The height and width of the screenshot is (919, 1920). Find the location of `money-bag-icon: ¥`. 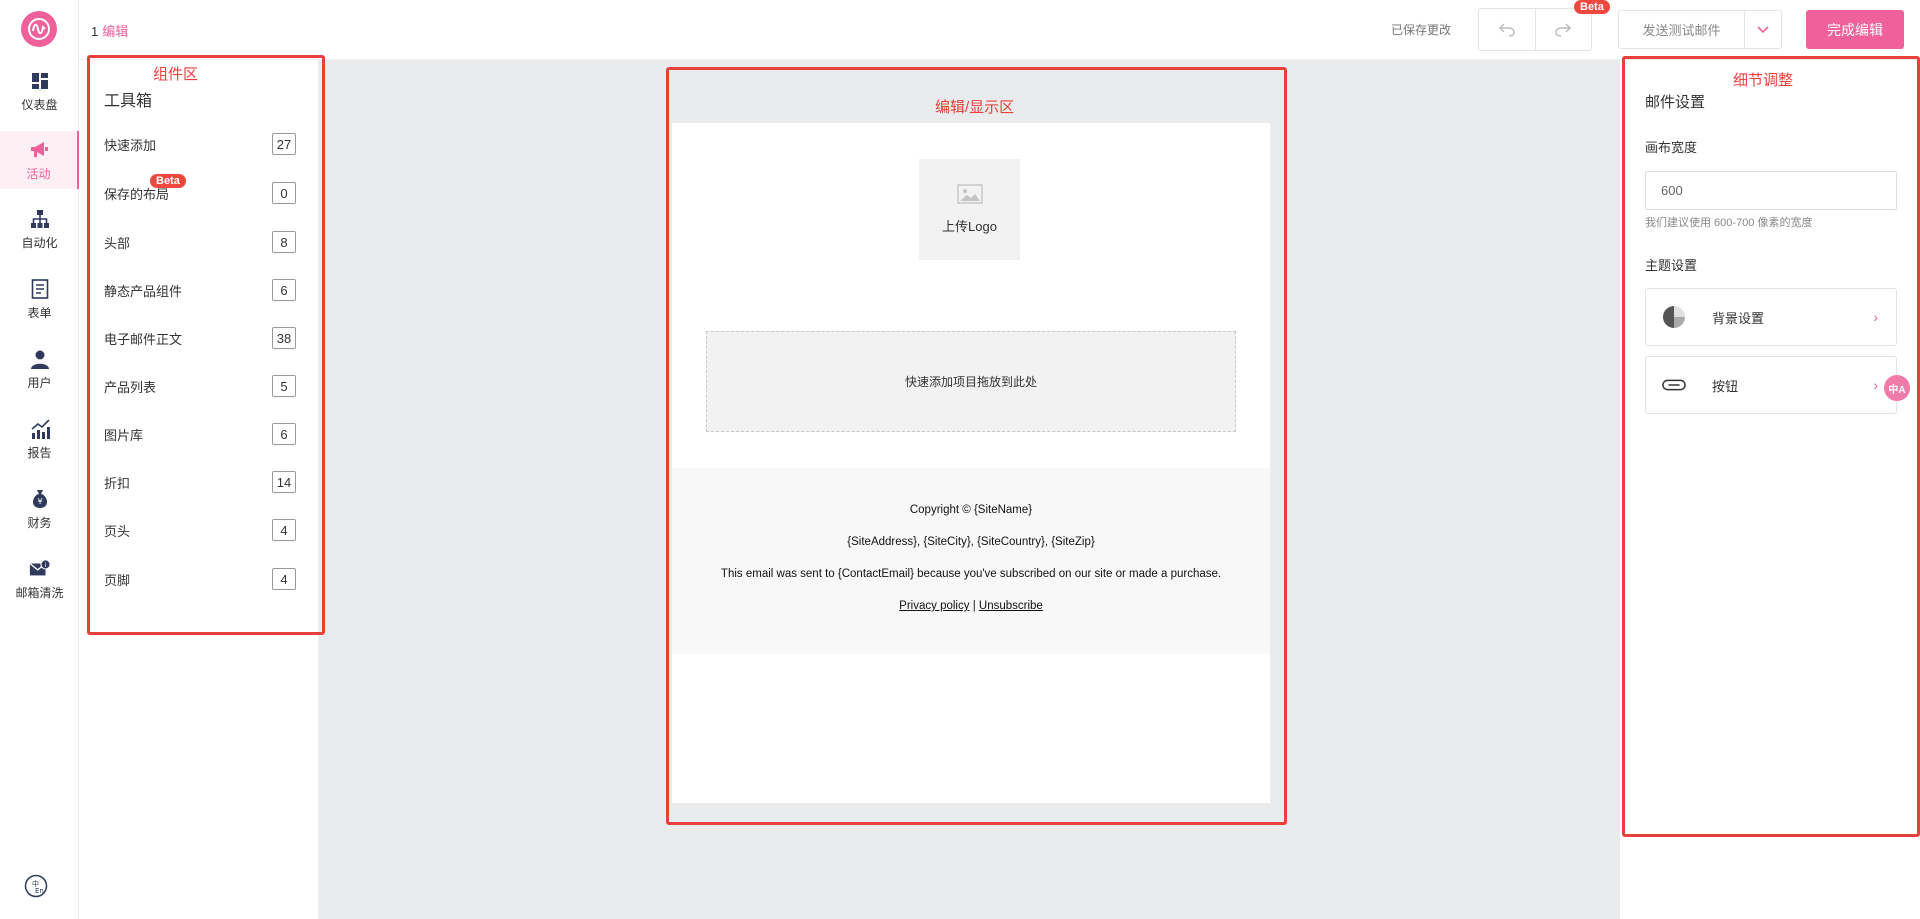

money-bag-icon: ¥ is located at coordinates (40, 499).